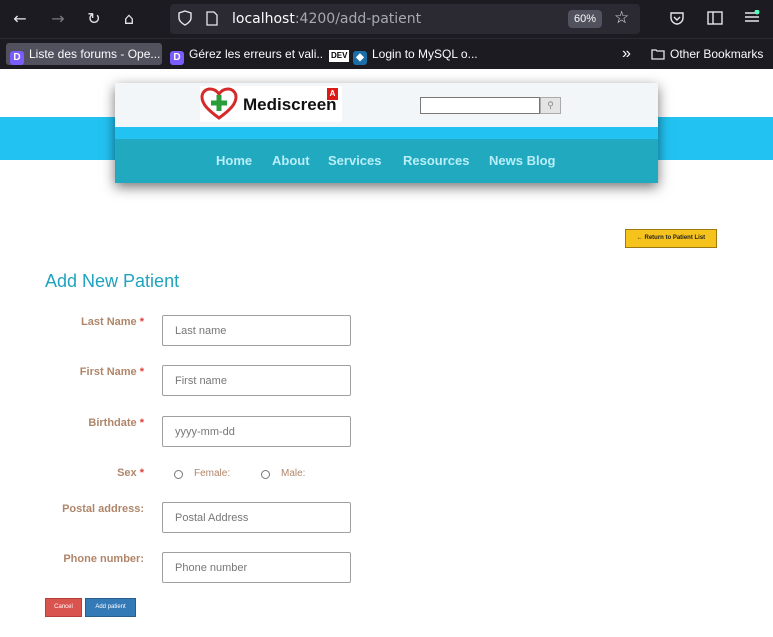  I want to click on logo: Mediscreen A, so click(271, 104).